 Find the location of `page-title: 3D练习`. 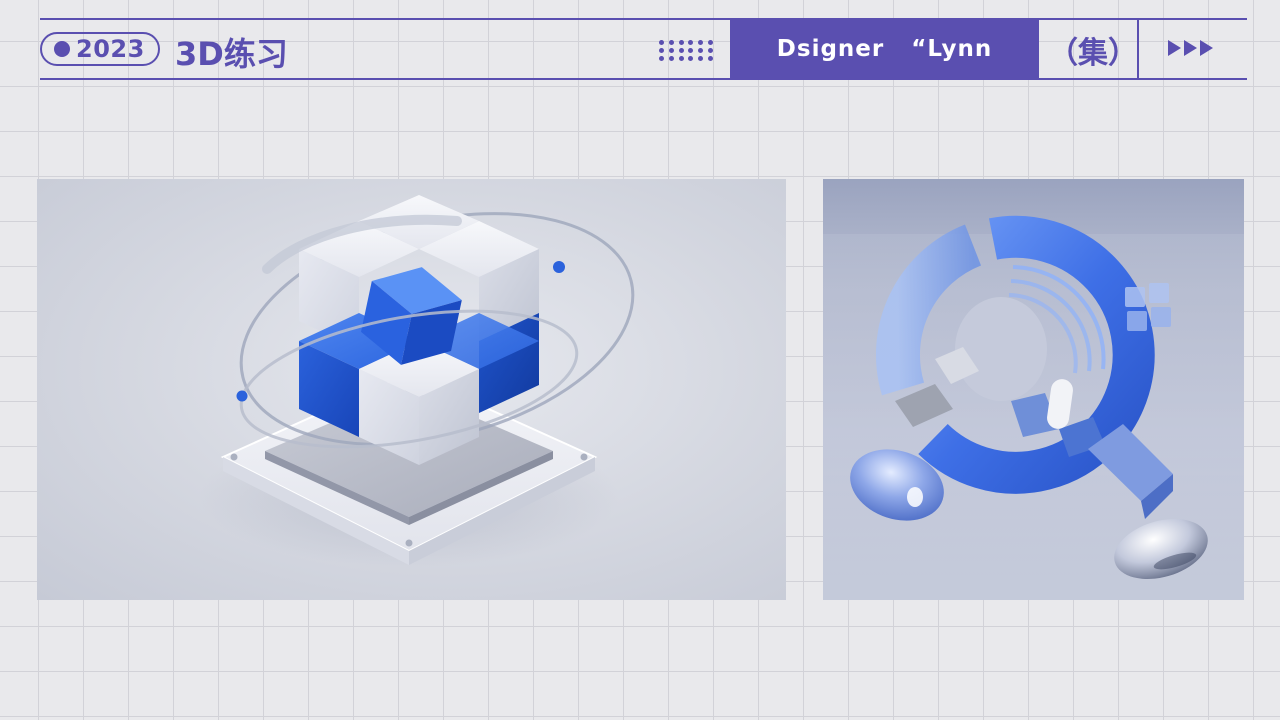

page-title: 3D练习 is located at coordinates (231, 54).